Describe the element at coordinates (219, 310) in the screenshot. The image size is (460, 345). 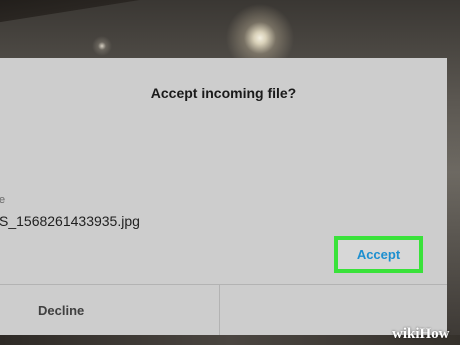
I see `button-divider-vertical` at that location.